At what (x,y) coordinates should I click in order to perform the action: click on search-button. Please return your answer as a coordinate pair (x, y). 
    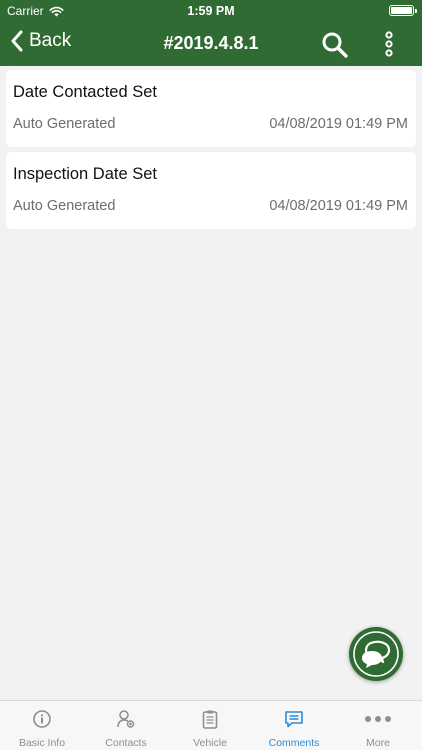
    Looking at the image, I should click on (335, 45).